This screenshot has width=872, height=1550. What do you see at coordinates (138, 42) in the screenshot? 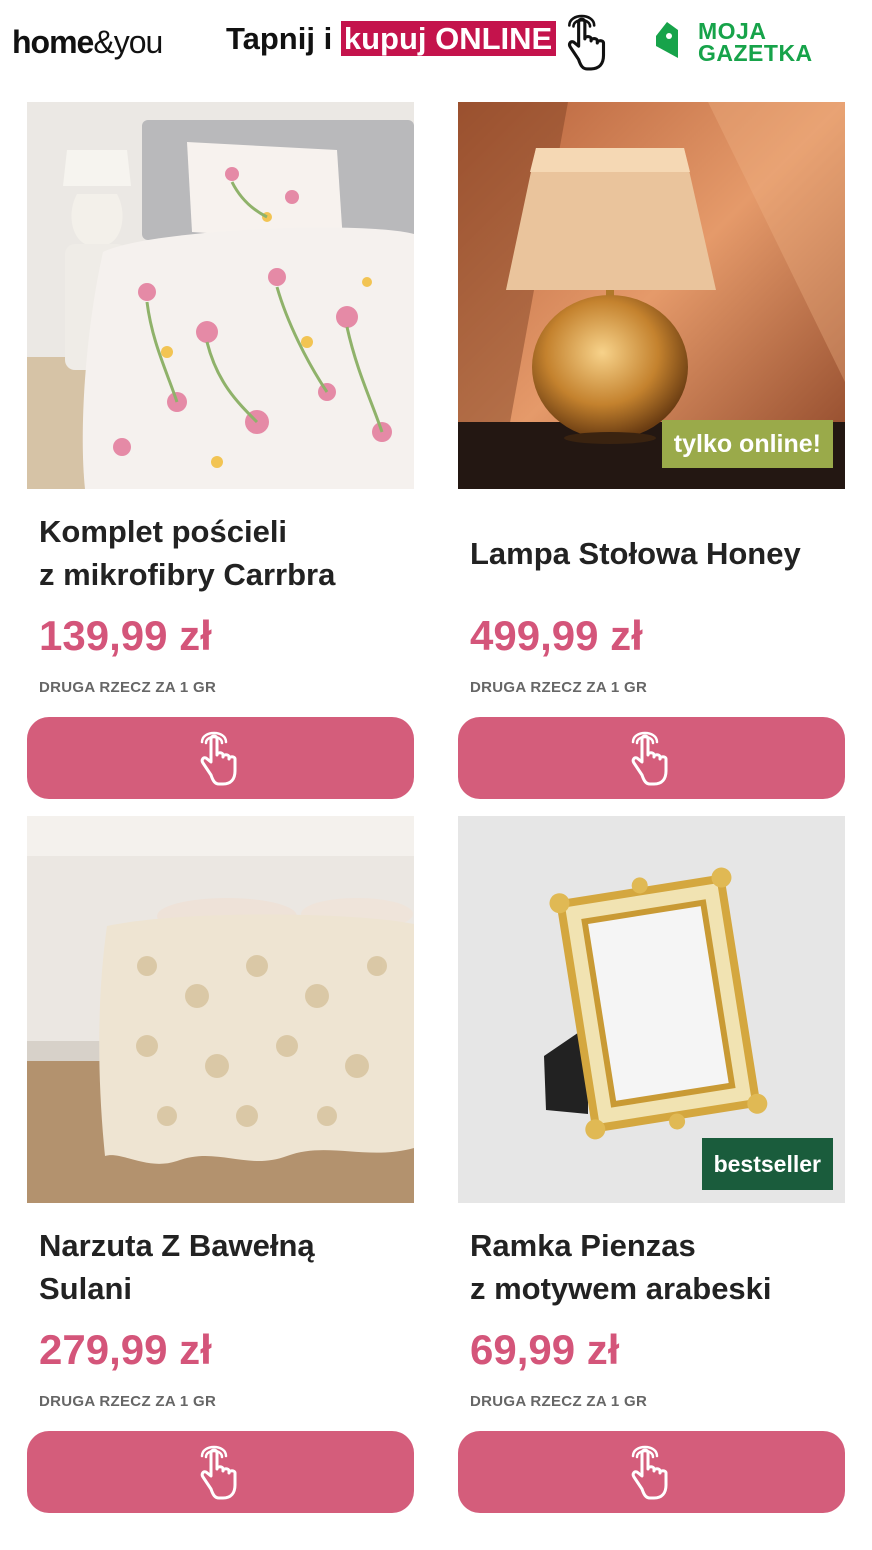
I see `brand-you: you` at bounding box center [138, 42].